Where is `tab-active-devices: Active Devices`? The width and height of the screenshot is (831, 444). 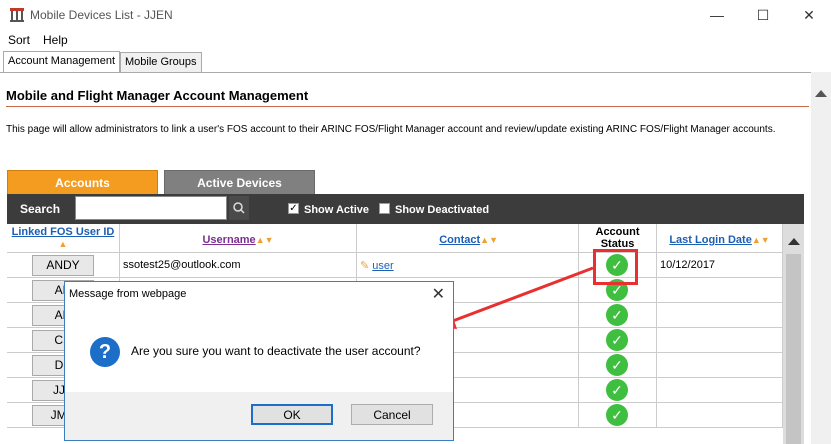 tab-active-devices: Active Devices is located at coordinates (239, 183).